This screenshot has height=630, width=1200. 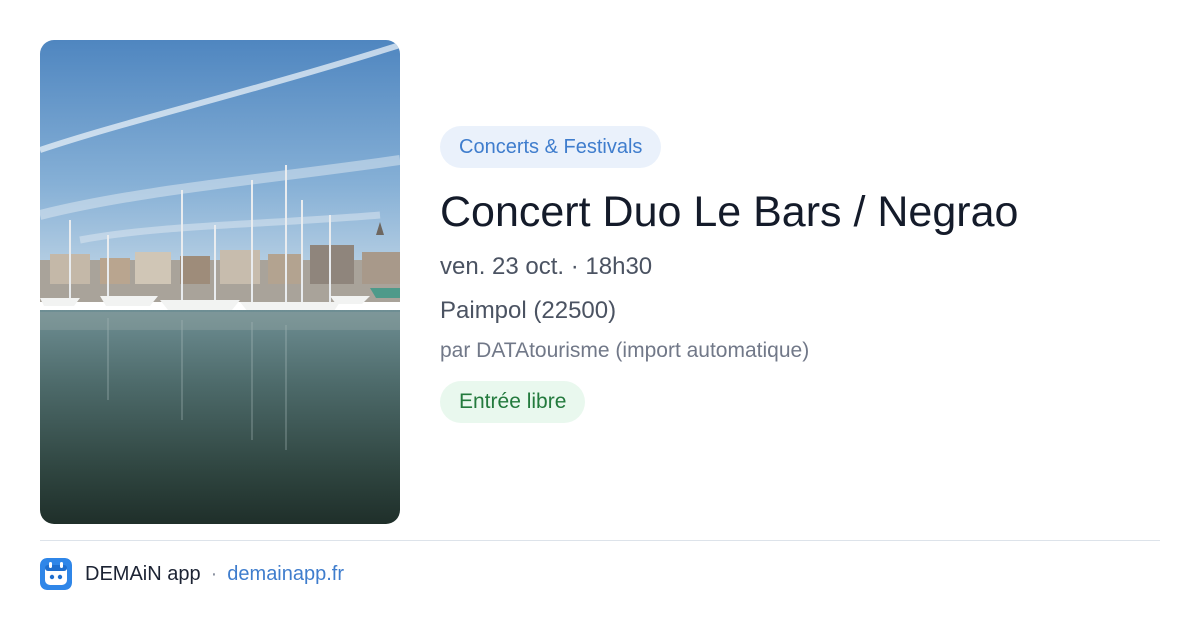 What do you see at coordinates (600, 540) in the screenshot?
I see `footer-divider` at bounding box center [600, 540].